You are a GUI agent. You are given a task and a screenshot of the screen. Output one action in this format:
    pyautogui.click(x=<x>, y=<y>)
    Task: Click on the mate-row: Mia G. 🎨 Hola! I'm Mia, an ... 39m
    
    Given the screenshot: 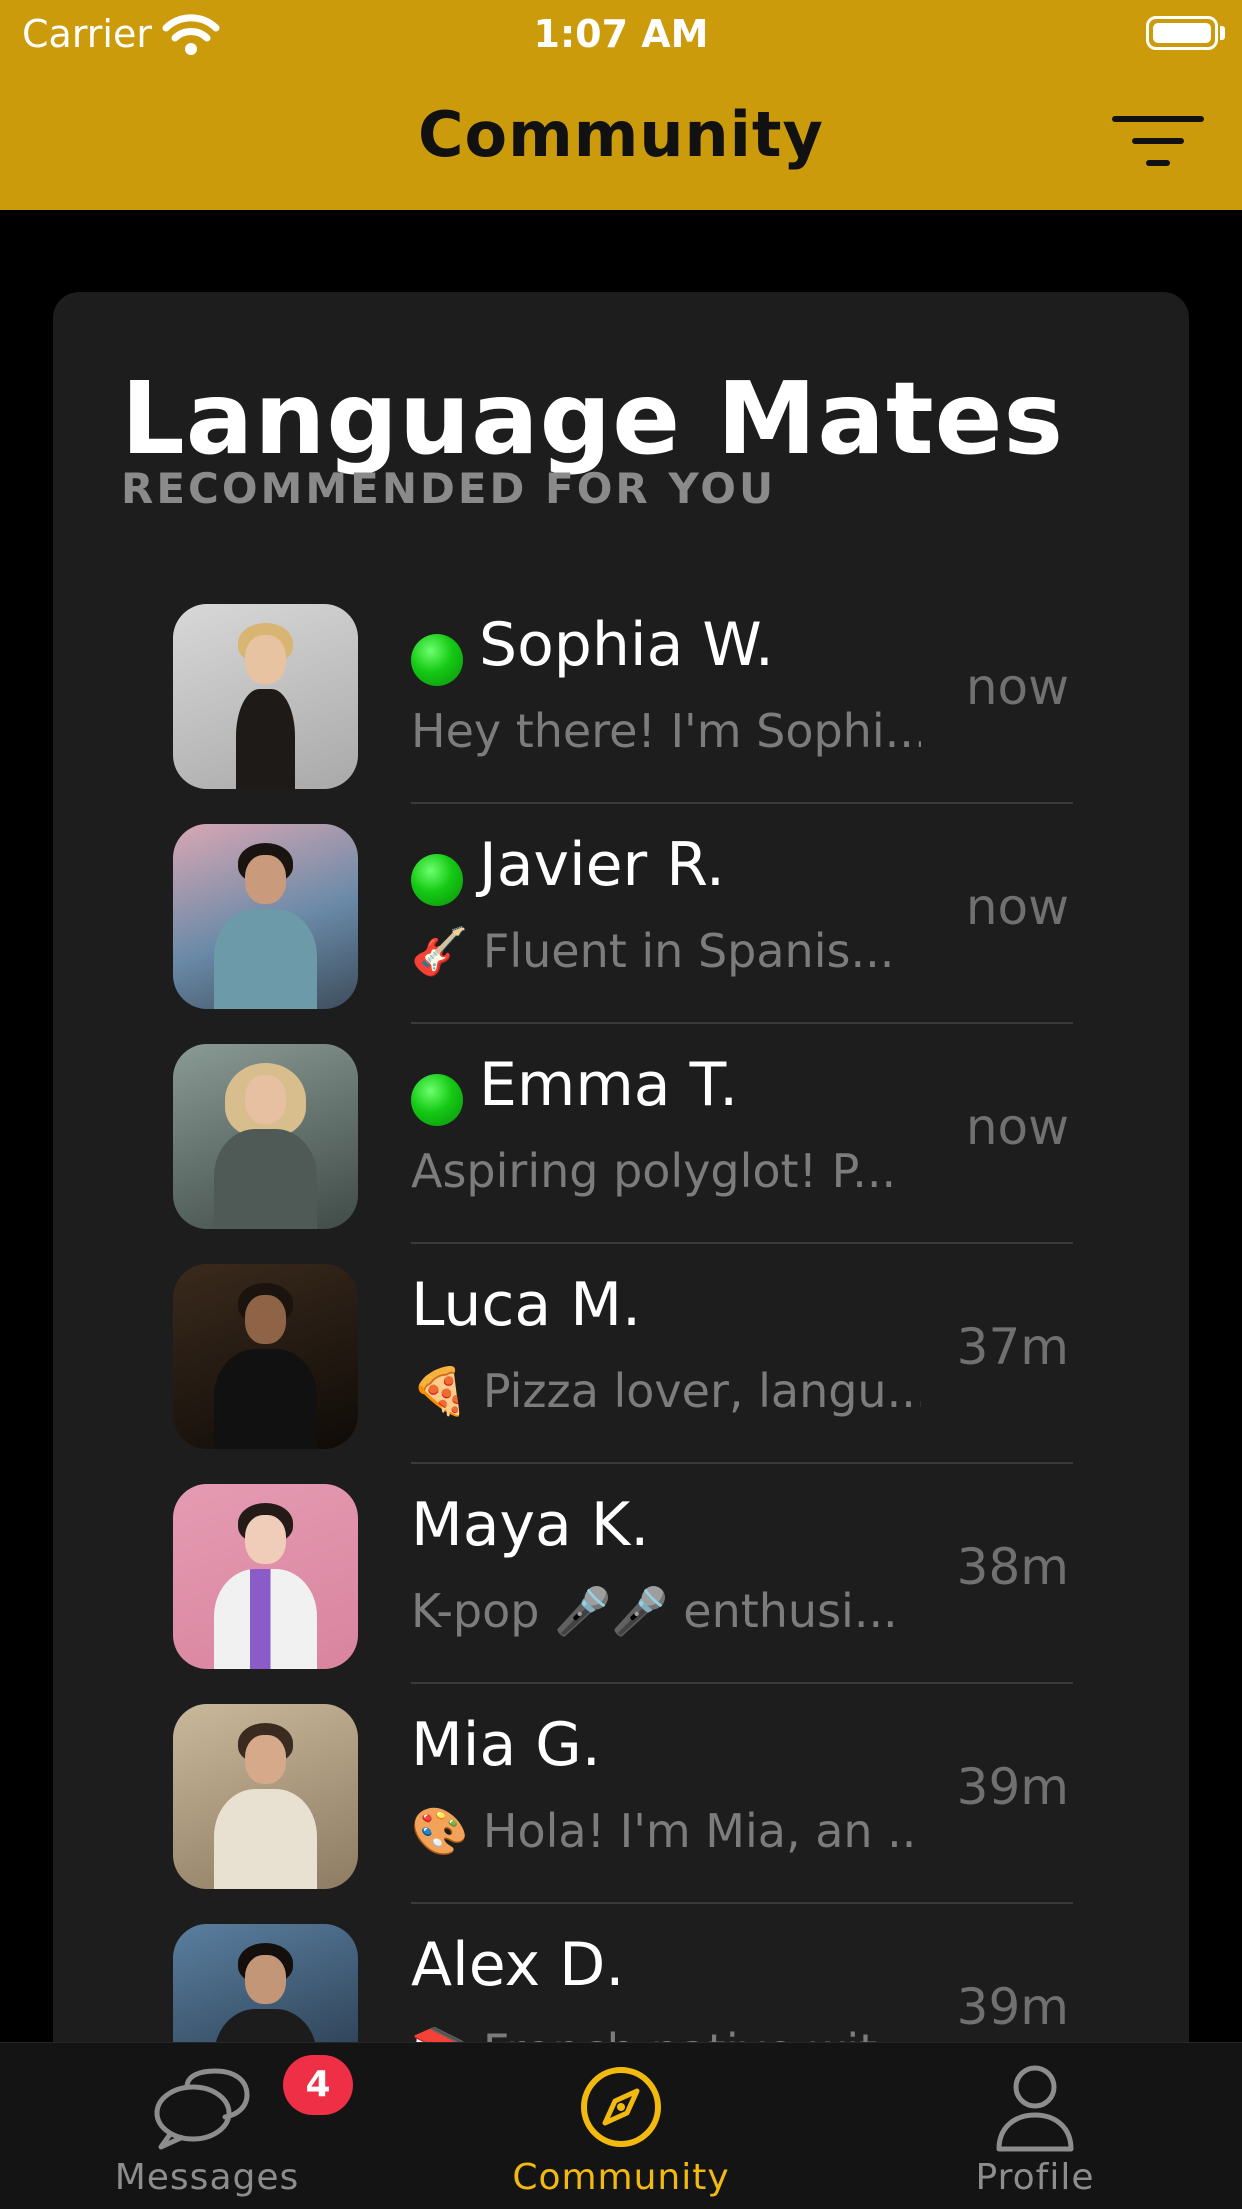 What is the action you would take?
    pyautogui.click(x=621, y=1808)
    